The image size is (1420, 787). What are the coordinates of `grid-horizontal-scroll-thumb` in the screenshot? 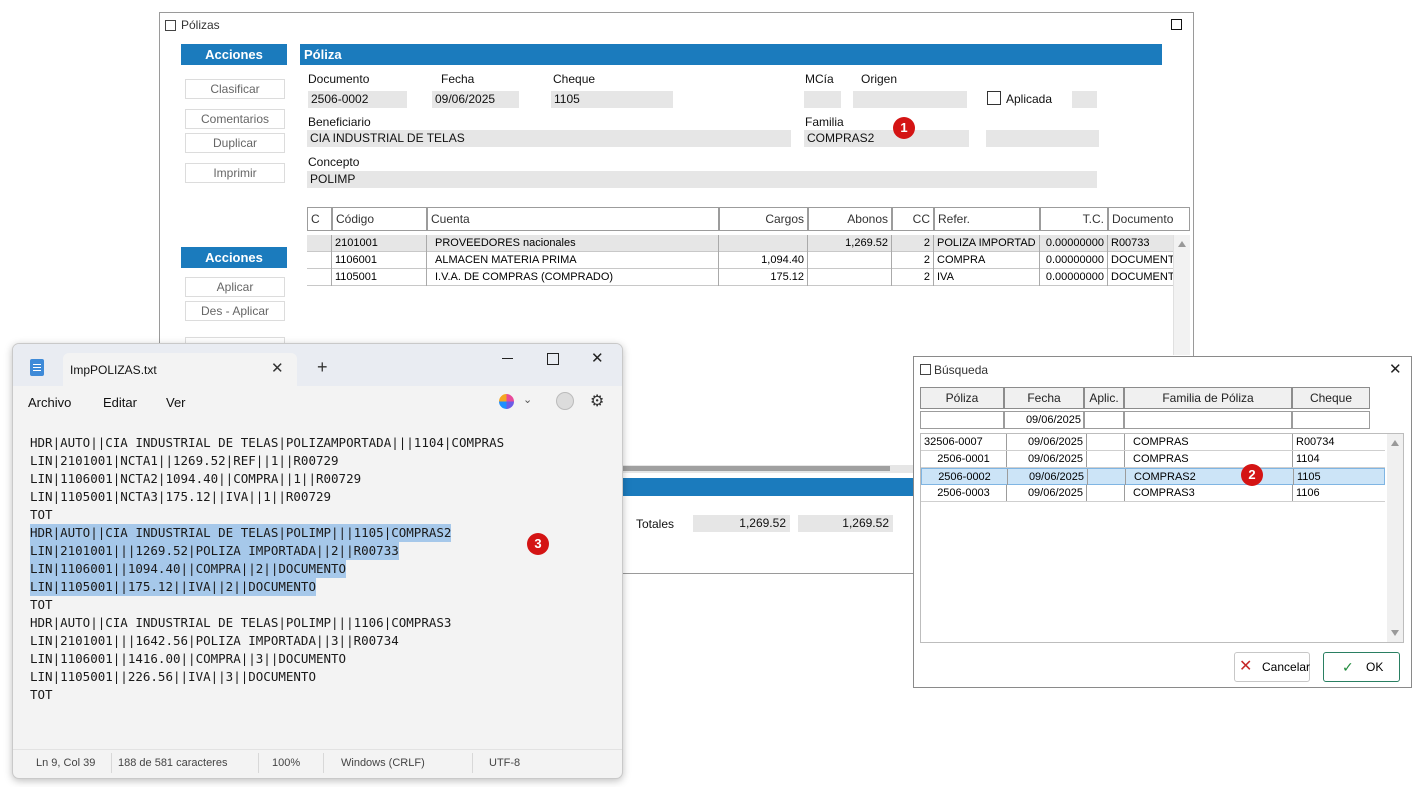 It's located at (755, 468).